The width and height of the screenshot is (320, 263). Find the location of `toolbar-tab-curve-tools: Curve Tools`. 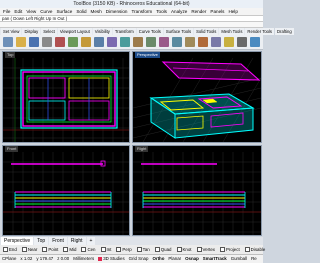

toolbar-tab-curve-tools: Curve Tools is located at coordinates (149, 31).